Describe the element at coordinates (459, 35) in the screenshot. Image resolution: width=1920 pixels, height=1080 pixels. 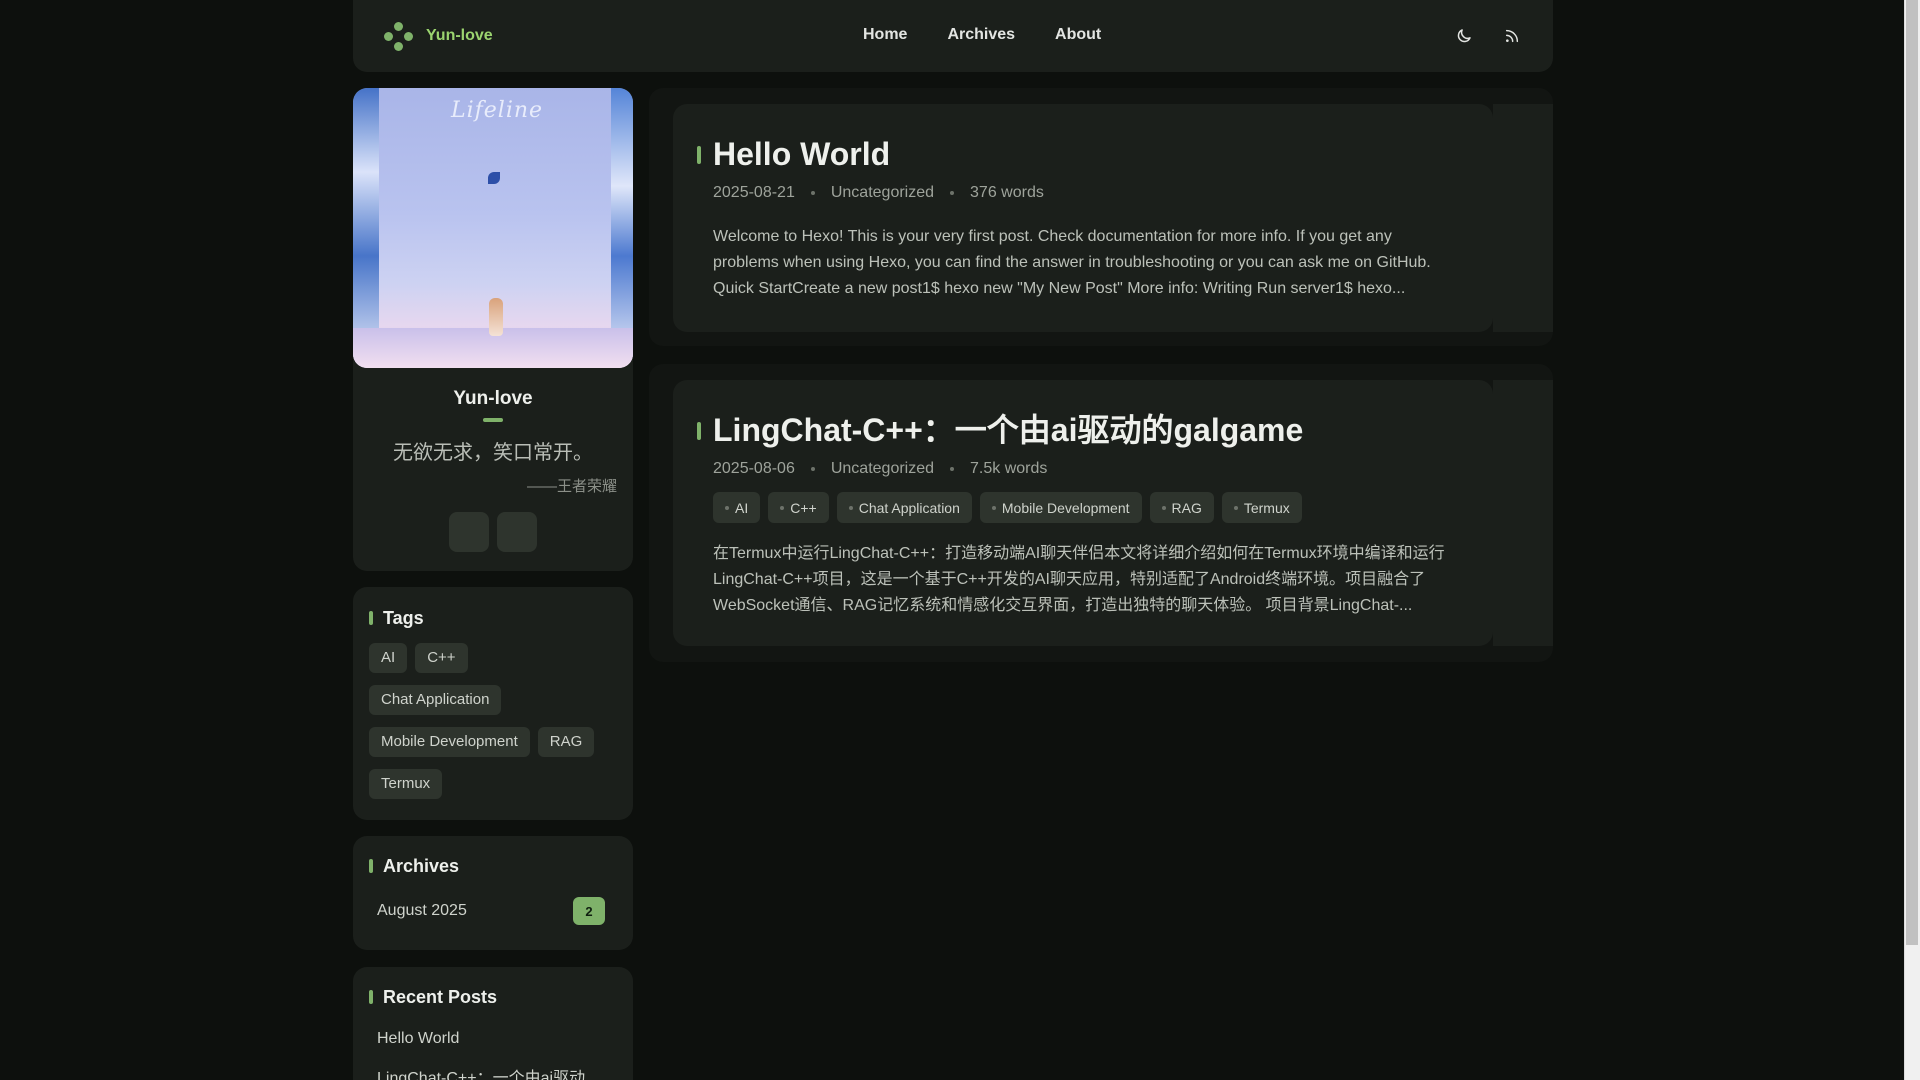
I see `brand-name: Yun-love` at that location.